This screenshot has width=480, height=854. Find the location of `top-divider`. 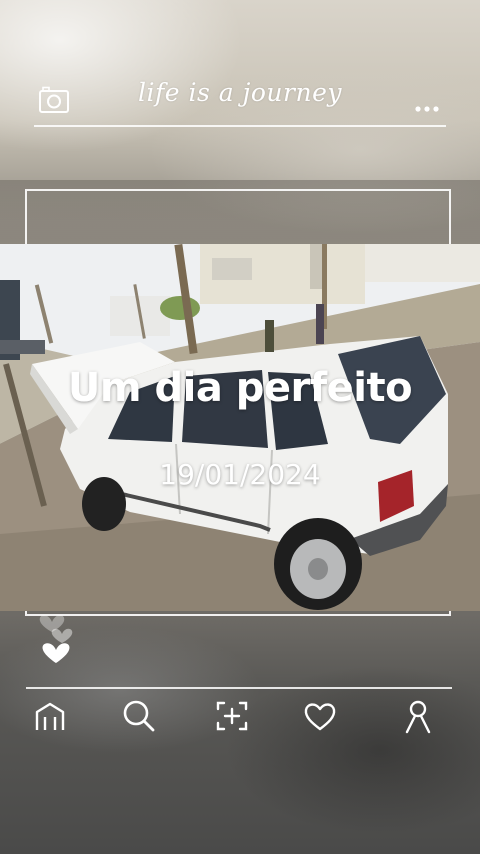

top-divider is located at coordinates (240, 126).